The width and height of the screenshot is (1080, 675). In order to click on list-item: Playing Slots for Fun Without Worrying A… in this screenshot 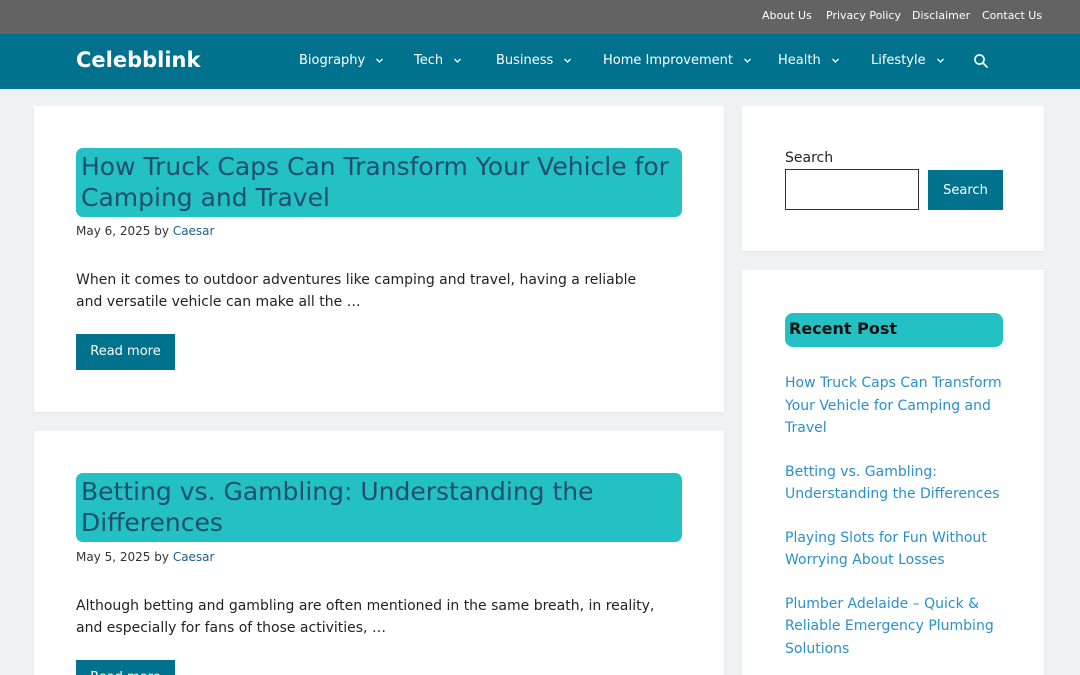, I will do `click(895, 549)`.